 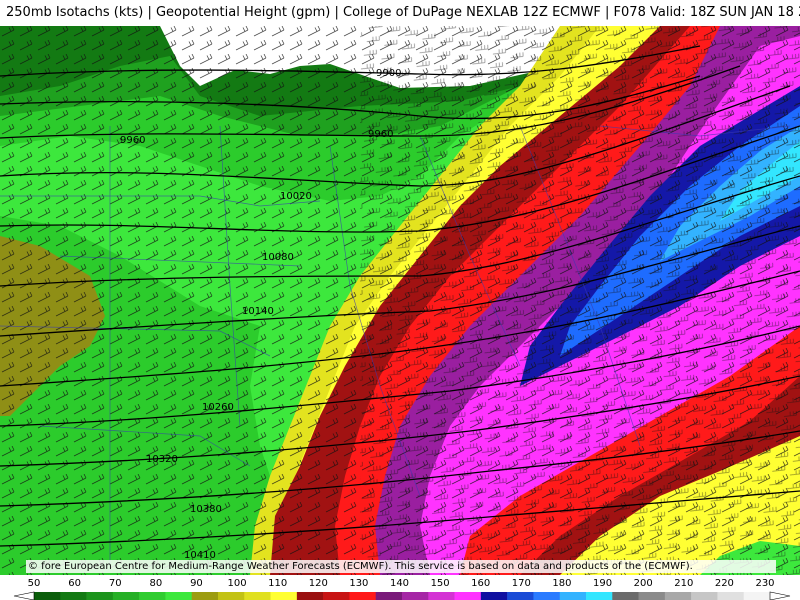 What do you see at coordinates (162, 459) in the screenshot?
I see `contour-label: 10320` at bounding box center [162, 459].